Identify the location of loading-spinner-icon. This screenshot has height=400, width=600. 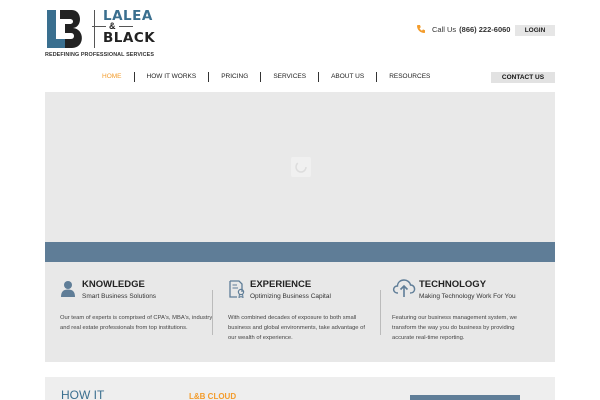
(301, 167).